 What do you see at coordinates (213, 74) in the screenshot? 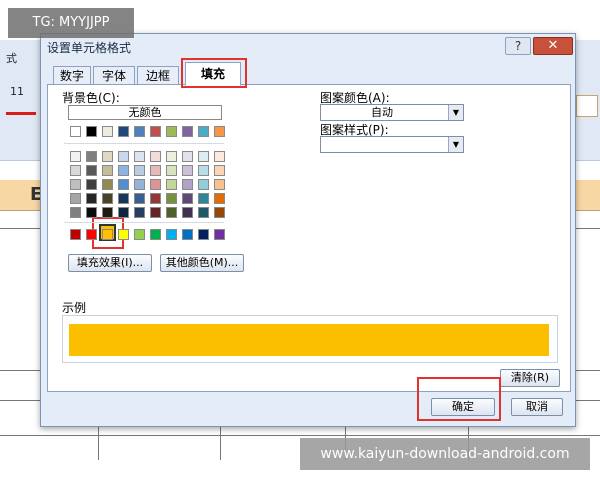
I see `tab-fill: 填充` at bounding box center [213, 74].